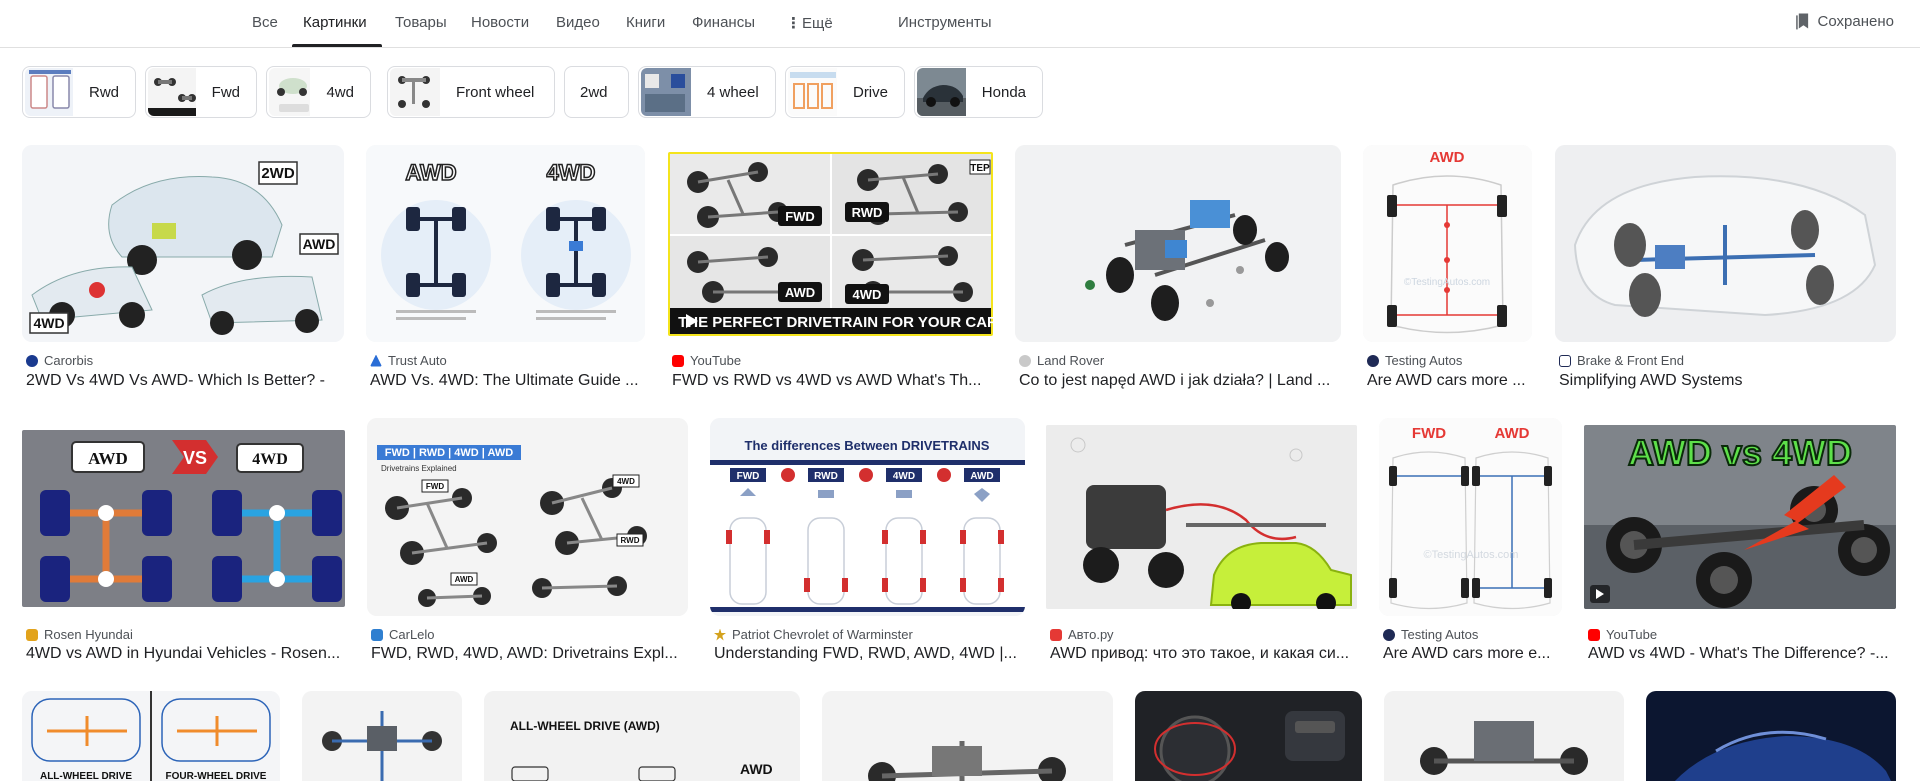  Describe the element at coordinates (183, 243) in the screenshot. I see `result-image: 2WD AWD 4WD` at that location.